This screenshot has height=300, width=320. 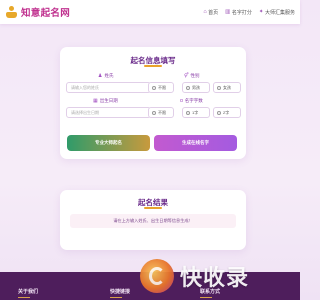 I want to click on result-card: 起名结果 请在上方输入姓氏、出生日期等信息生成！, so click(x=153, y=220).